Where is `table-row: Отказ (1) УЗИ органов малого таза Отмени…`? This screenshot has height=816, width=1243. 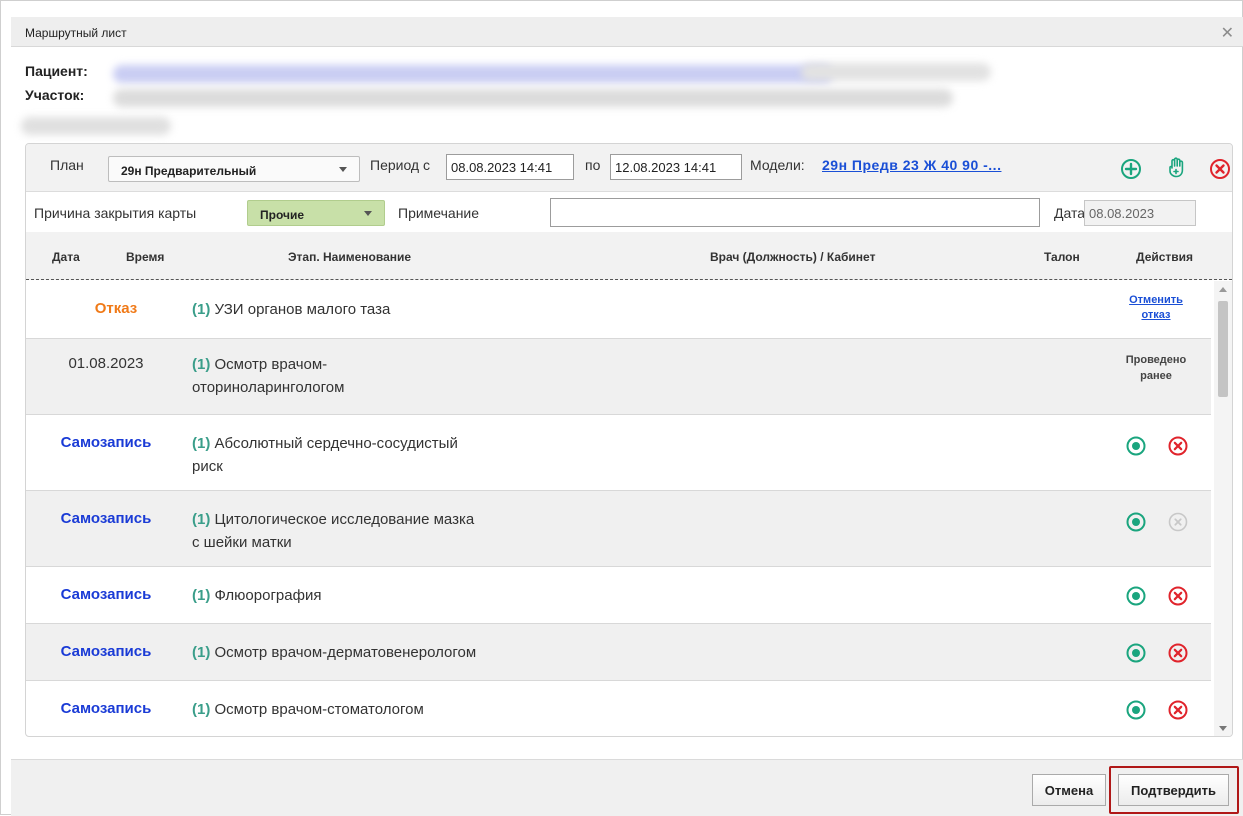 table-row: Отказ (1) УЗИ органов малого таза Отмени… is located at coordinates (618, 310).